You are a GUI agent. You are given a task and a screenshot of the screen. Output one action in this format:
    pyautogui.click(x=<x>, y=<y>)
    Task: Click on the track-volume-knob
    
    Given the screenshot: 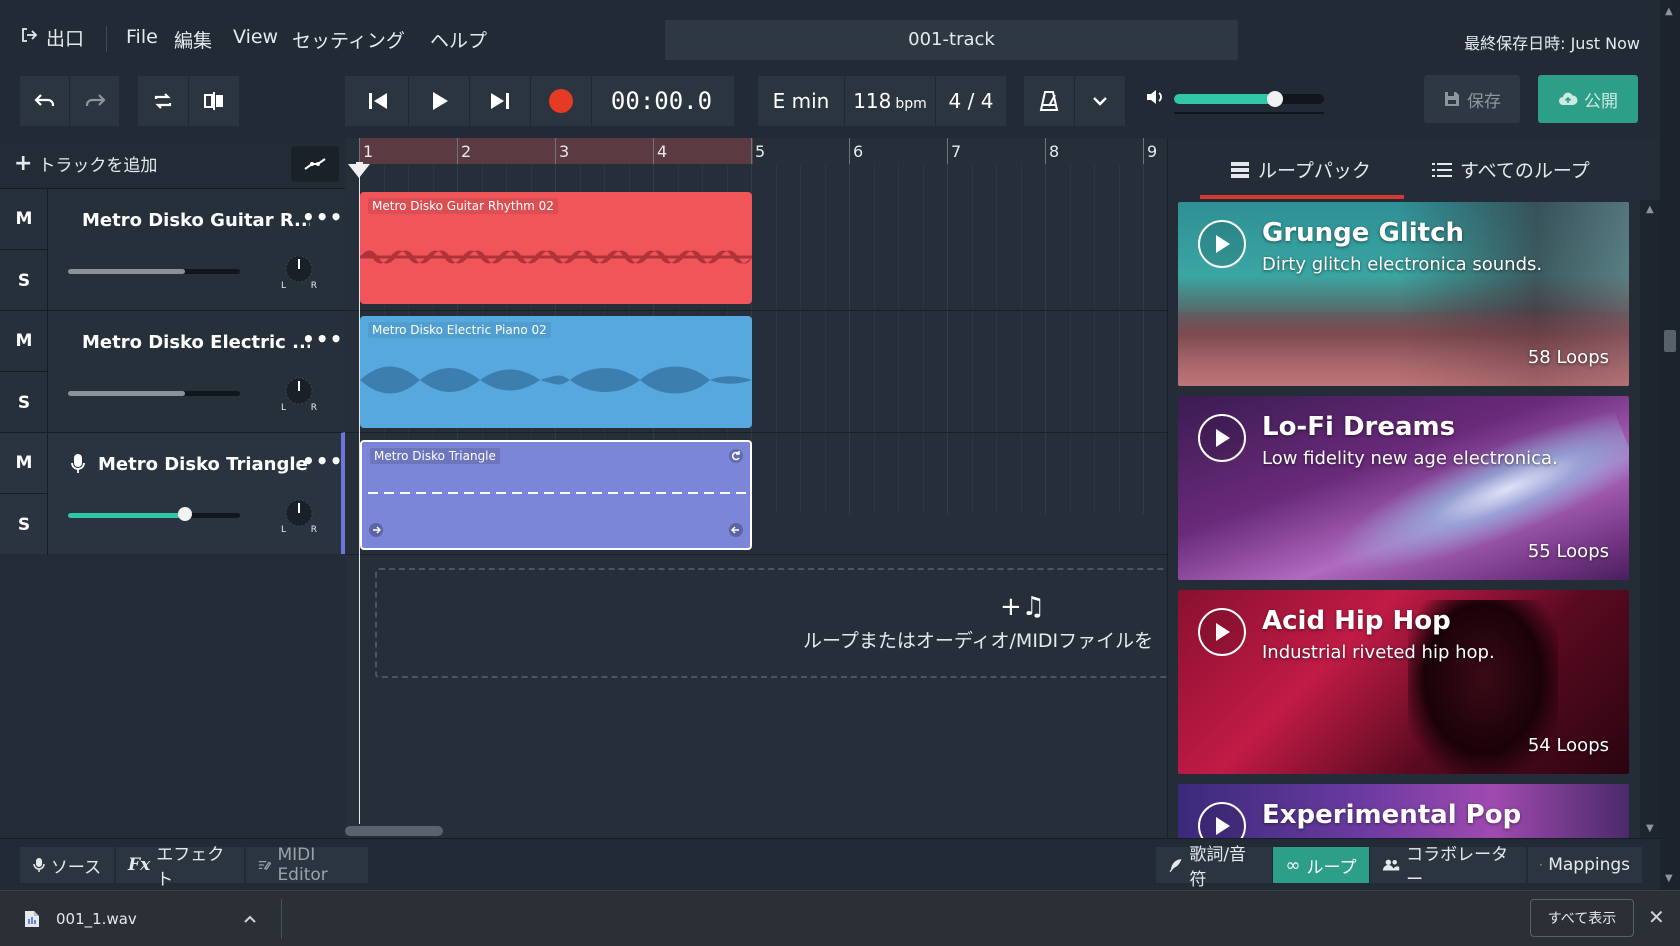 What is the action you would take?
    pyautogui.click(x=184, y=514)
    